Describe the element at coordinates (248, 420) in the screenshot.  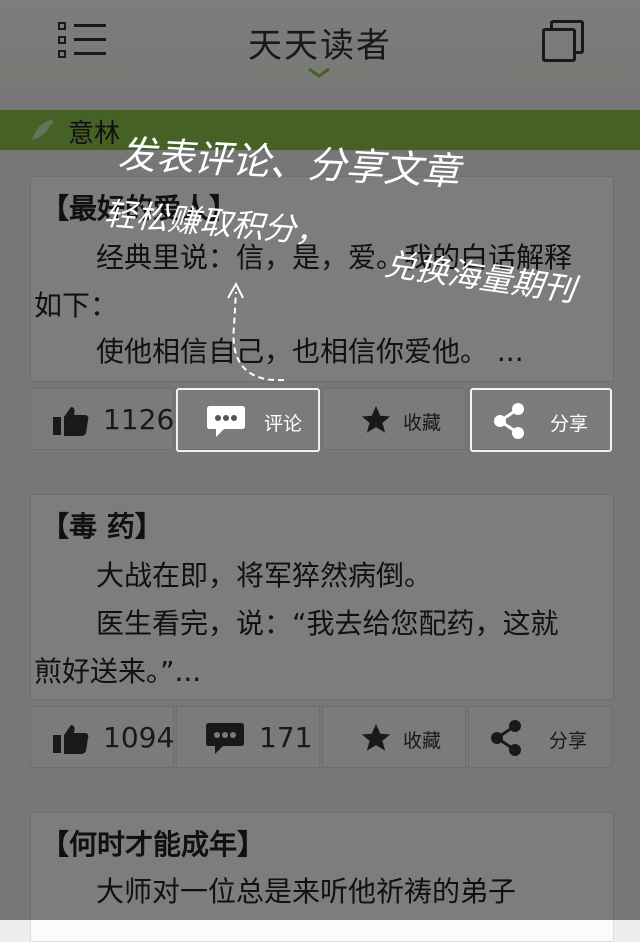
I see `comment-button-highlight: 评论` at that location.